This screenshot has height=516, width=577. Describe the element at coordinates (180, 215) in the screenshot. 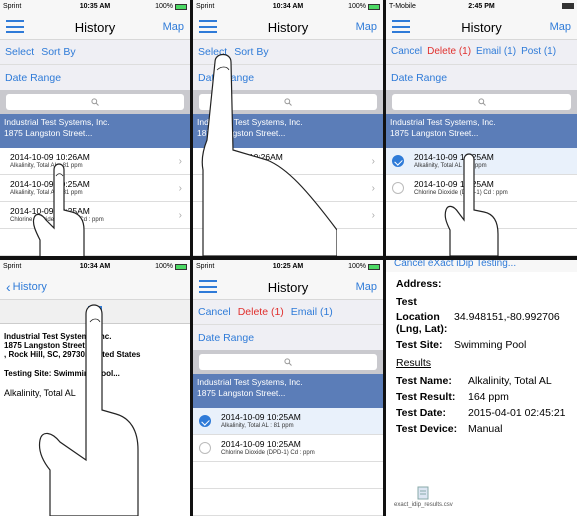

I see `chevron-right-icon: ›` at that location.